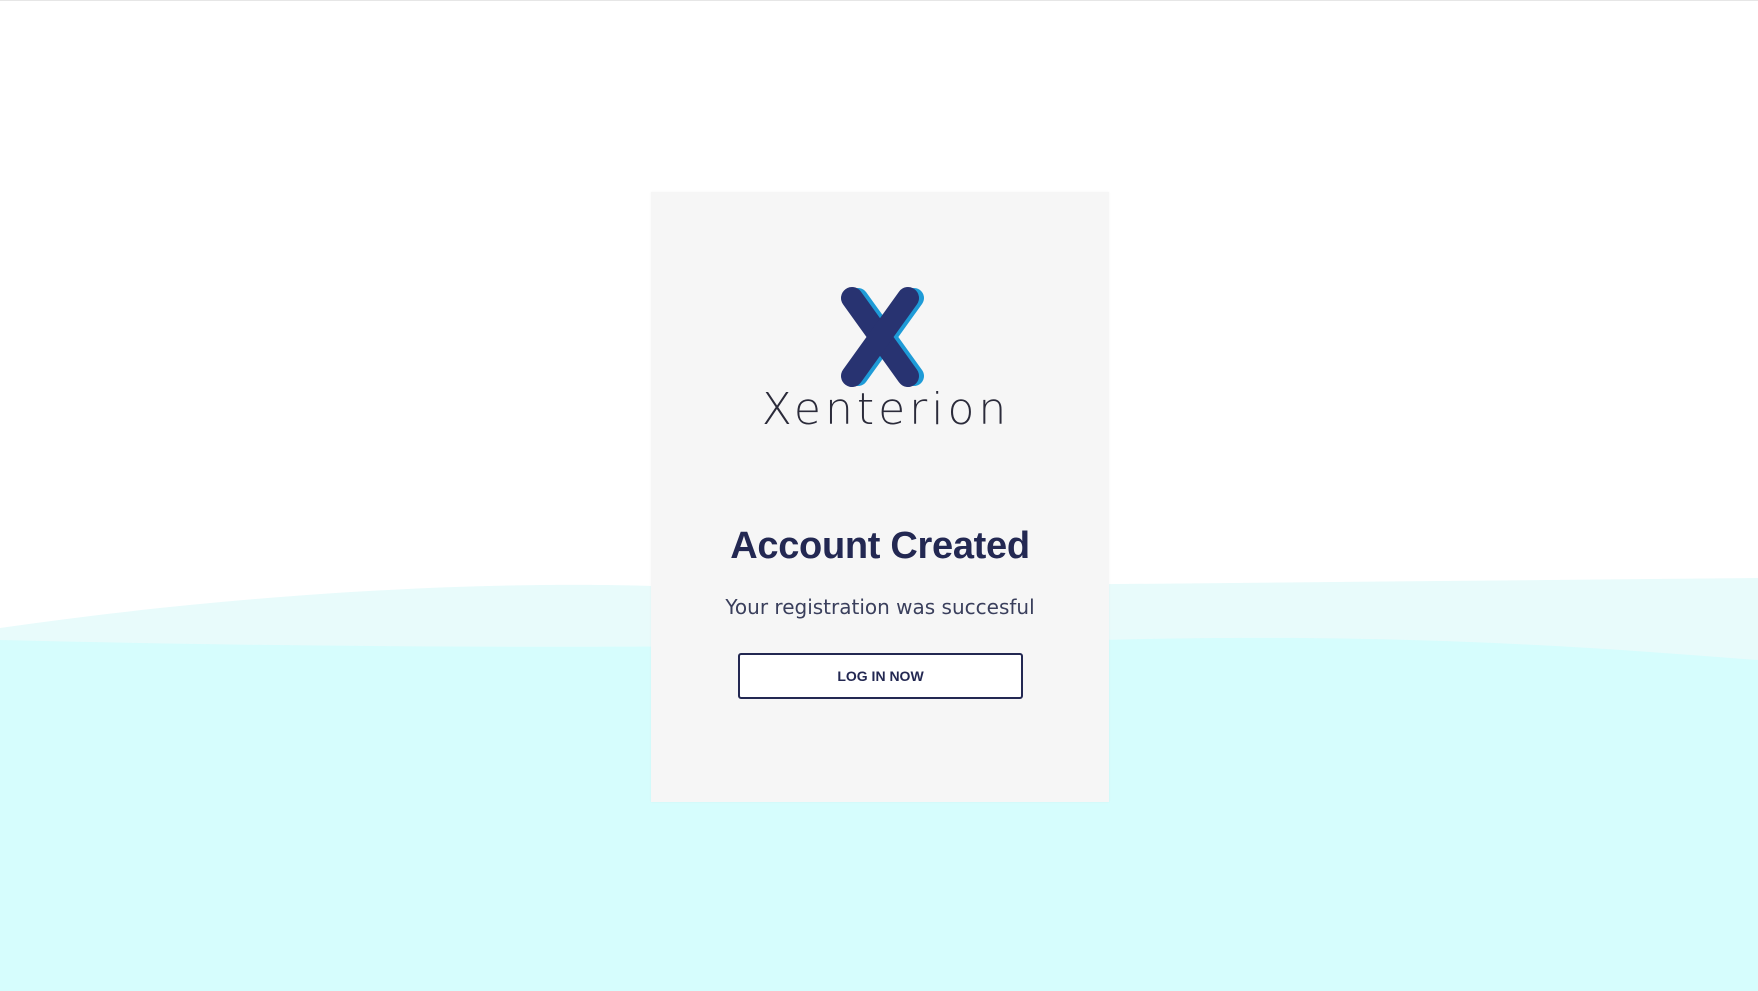 This screenshot has height=991, width=1758. What do you see at coordinates (880, 546) in the screenshot?
I see `page-title: Account Created` at bounding box center [880, 546].